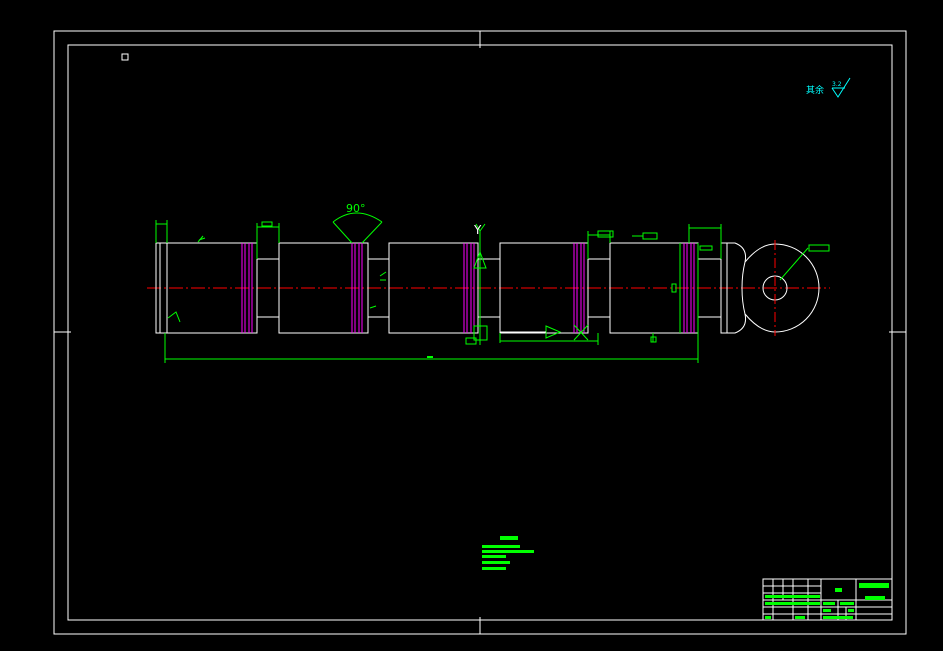 The width and height of the screenshot is (943, 651). I want to click on roughness-note: 其余 3.2, so click(828, 87).